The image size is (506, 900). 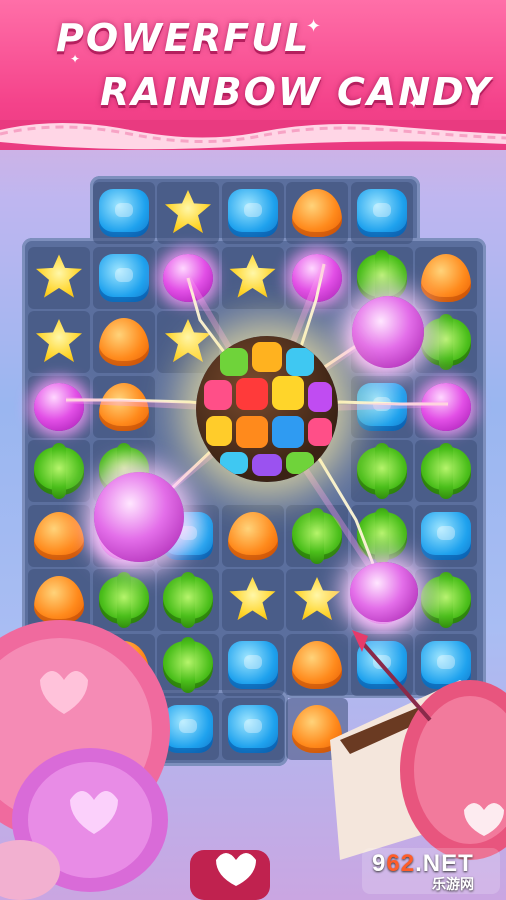 I want to click on site-watermark: 962.NET 乐游网, so click(x=431, y=871).